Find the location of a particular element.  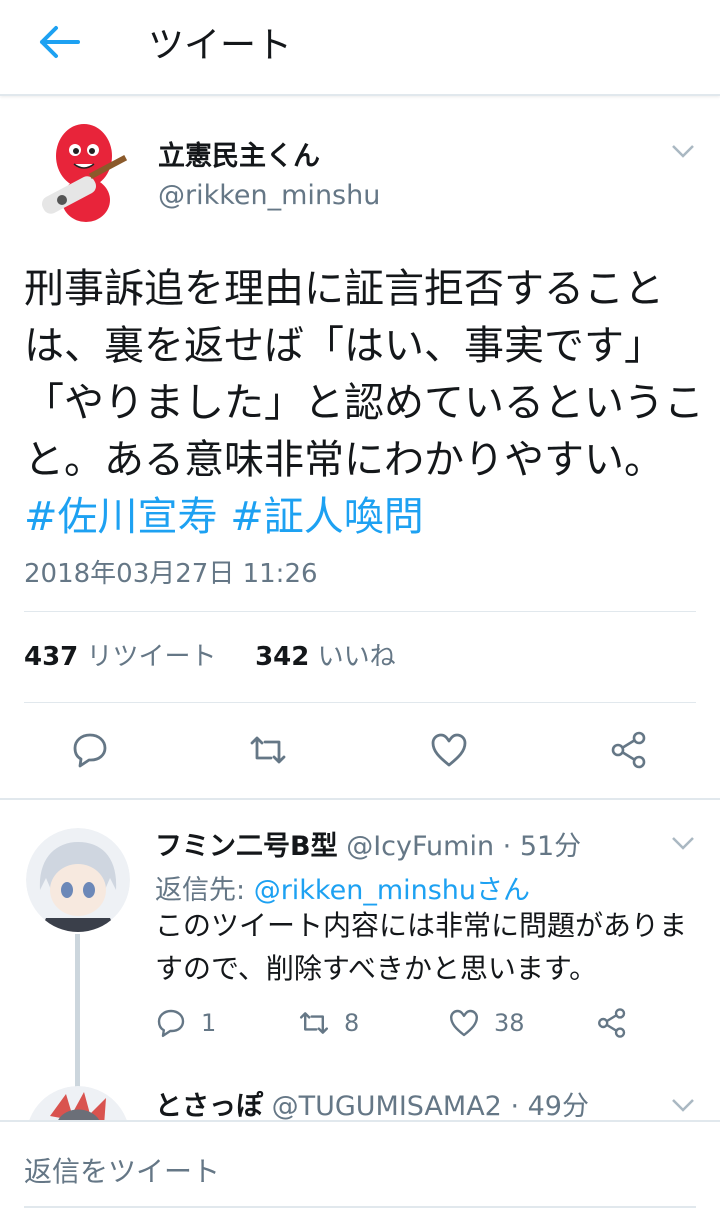

reply-tweet: とさっぽ @TUGUMISAMA2 · 49分 is located at coordinates (360, 1100).